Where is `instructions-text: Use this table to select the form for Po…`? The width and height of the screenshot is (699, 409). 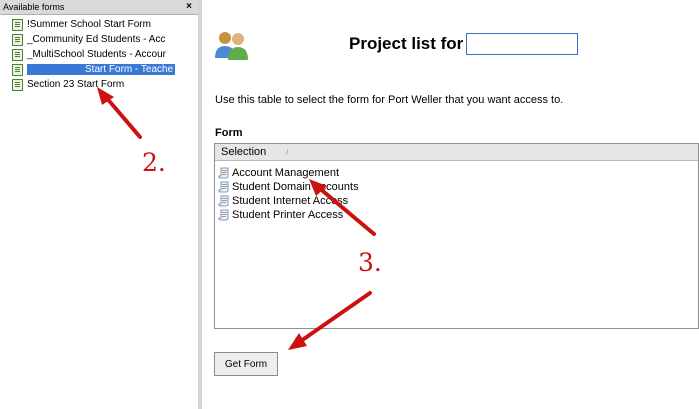
instructions-text: Use this table to select the form for Po… is located at coordinates (389, 100).